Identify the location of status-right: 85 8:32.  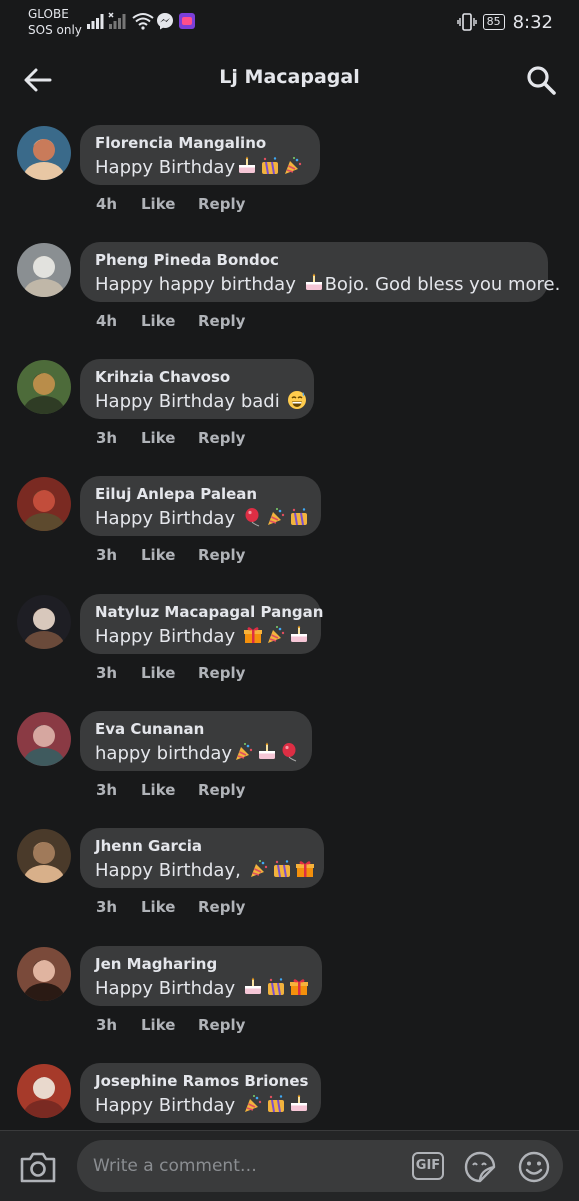
(504, 22).